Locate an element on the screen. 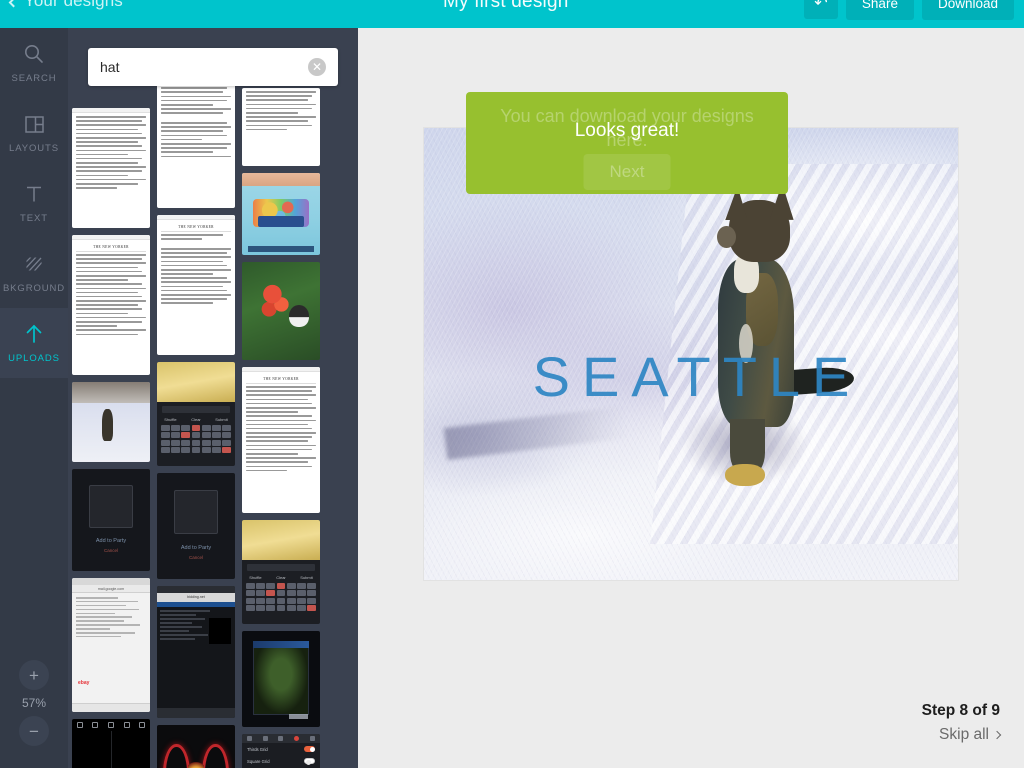 The height and width of the screenshot is (768, 1024). layouts-icon is located at coordinates (34, 124).